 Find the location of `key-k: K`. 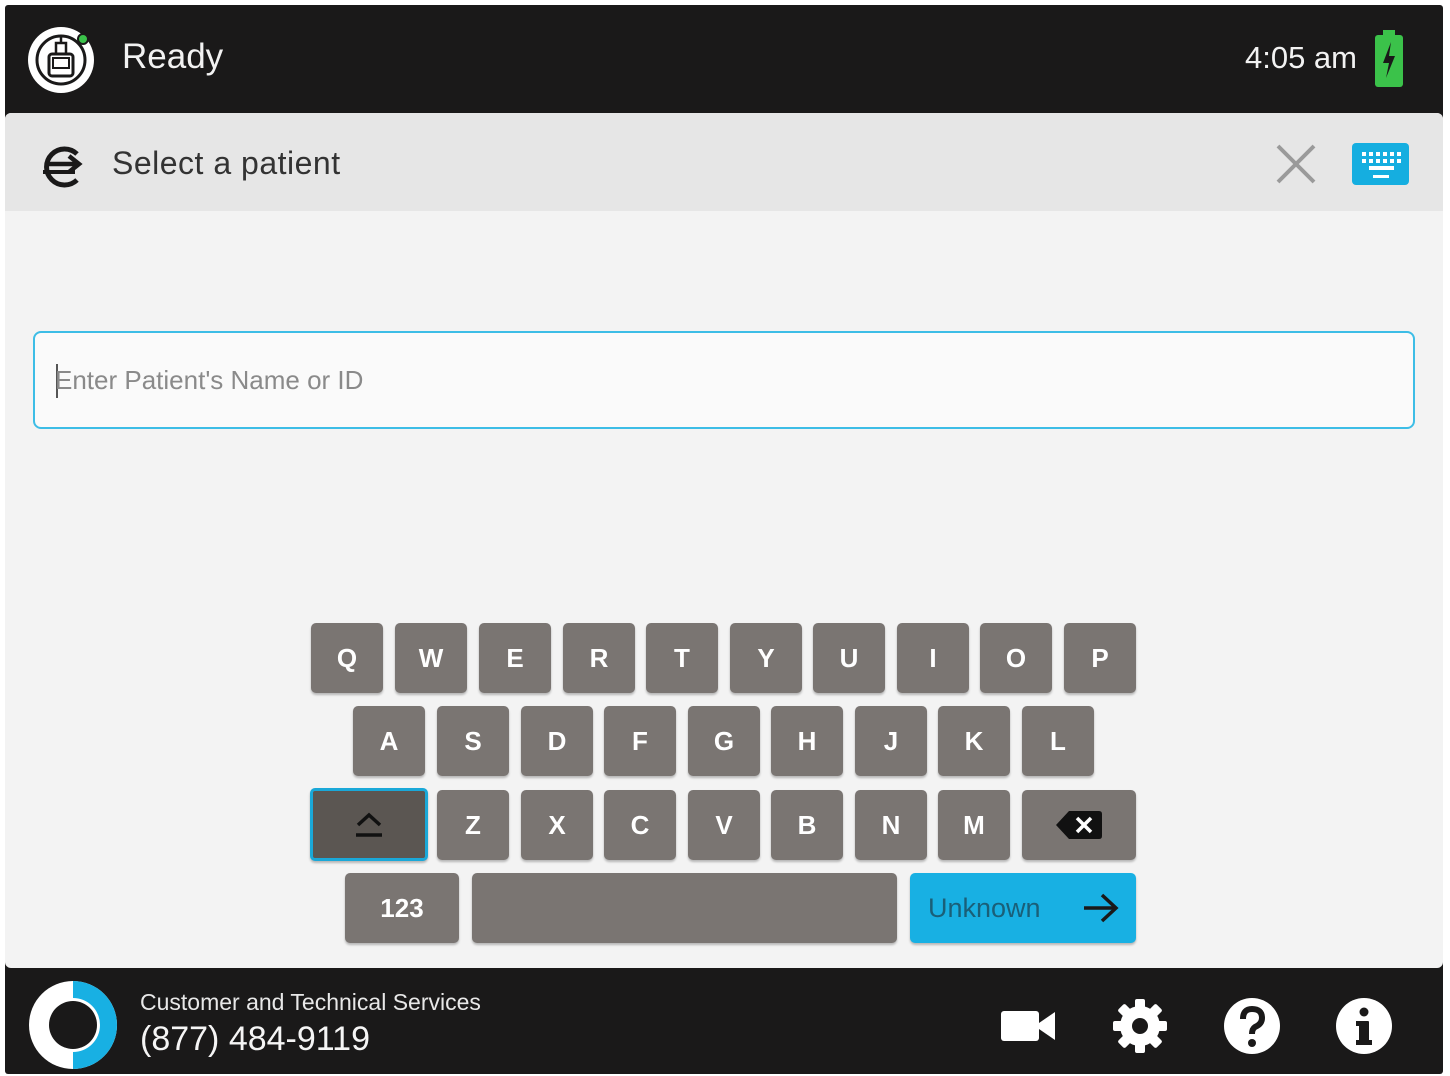

key-k: K is located at coordinates (974, 741).